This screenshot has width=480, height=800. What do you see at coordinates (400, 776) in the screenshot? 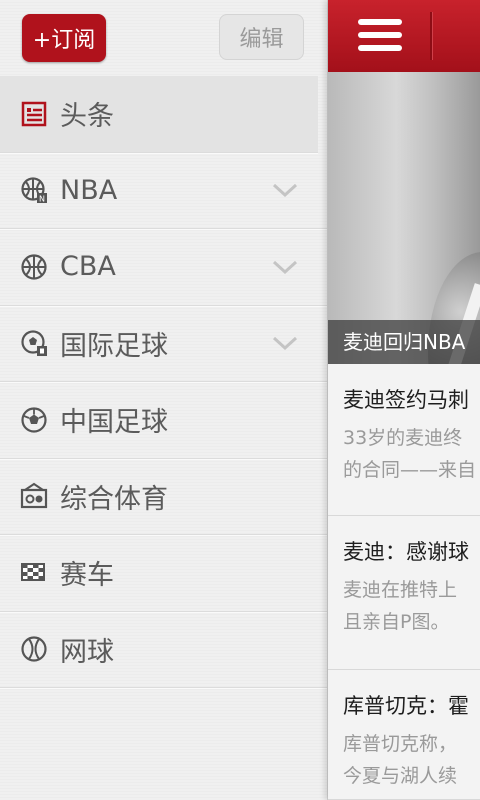
I see `news-description: 今夏与湖人续` at bounding box center [400, 776].